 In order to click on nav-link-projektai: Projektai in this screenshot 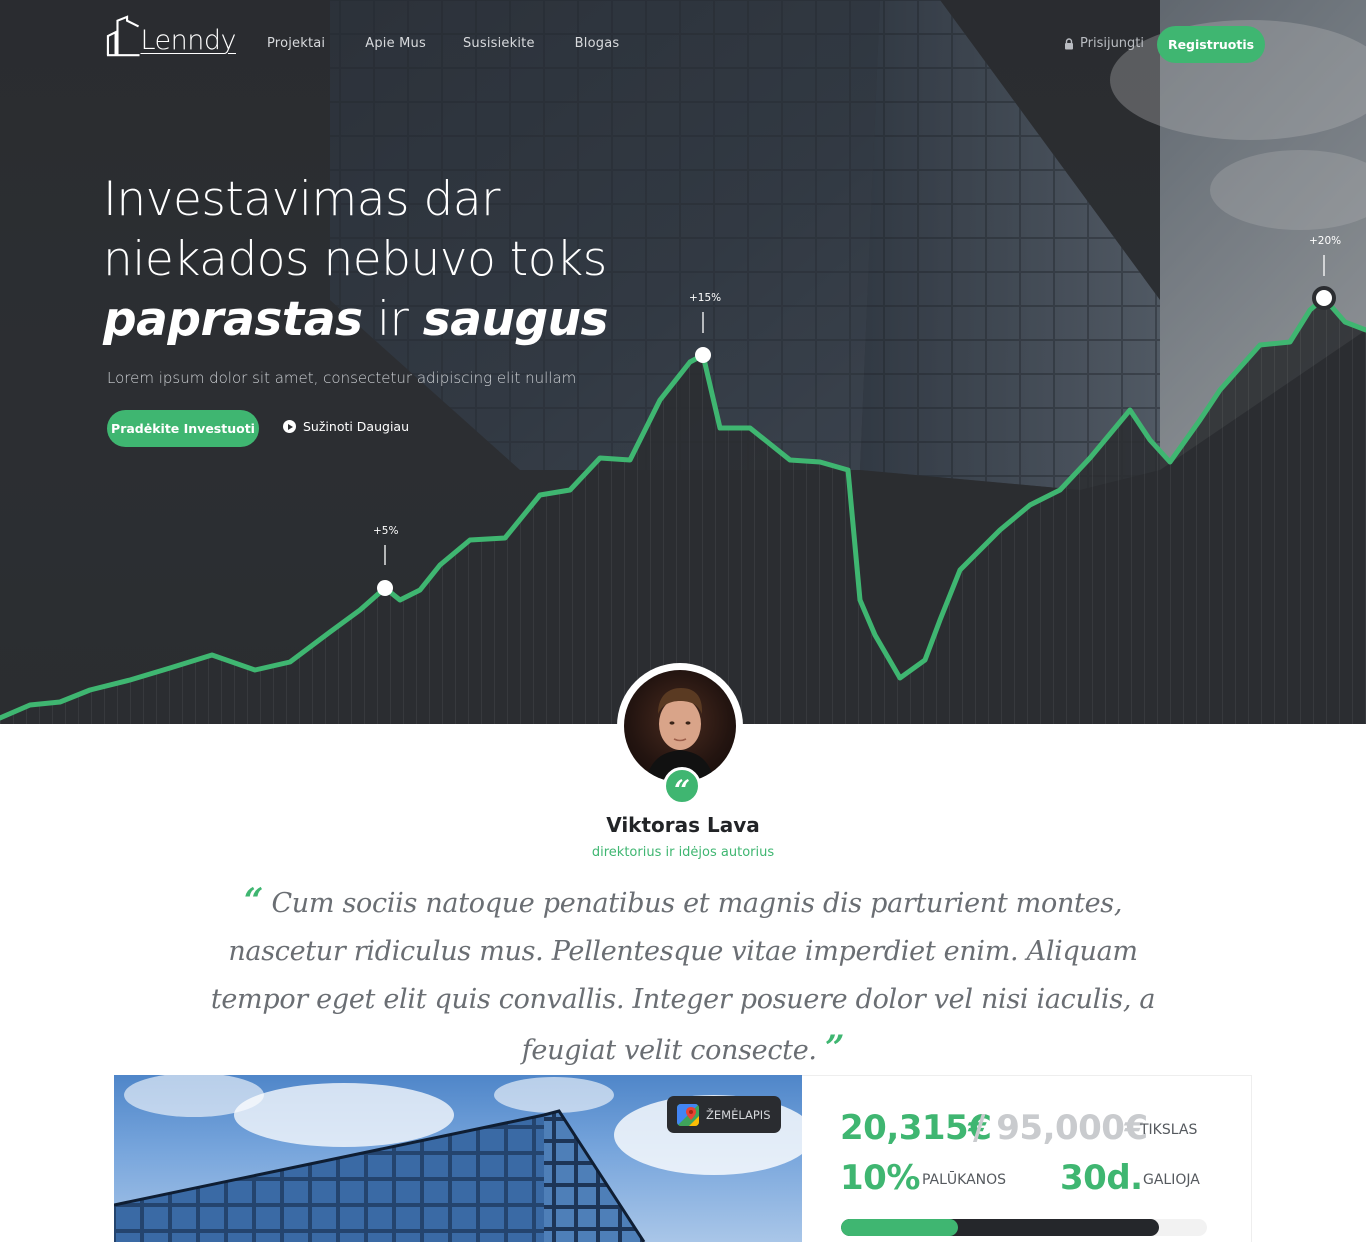, I will do `click(296, 43)`.